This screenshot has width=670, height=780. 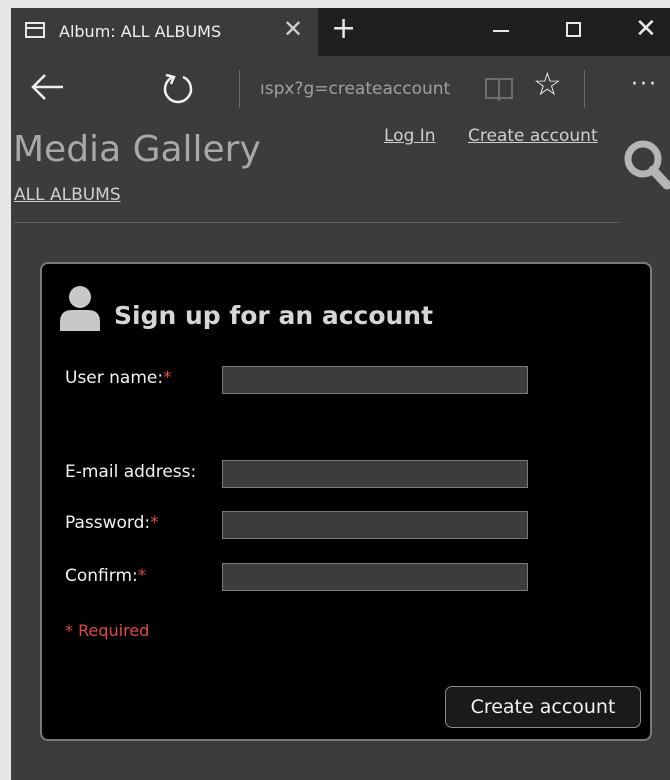 I want to click on user-icon, so click(x=80, y=308).